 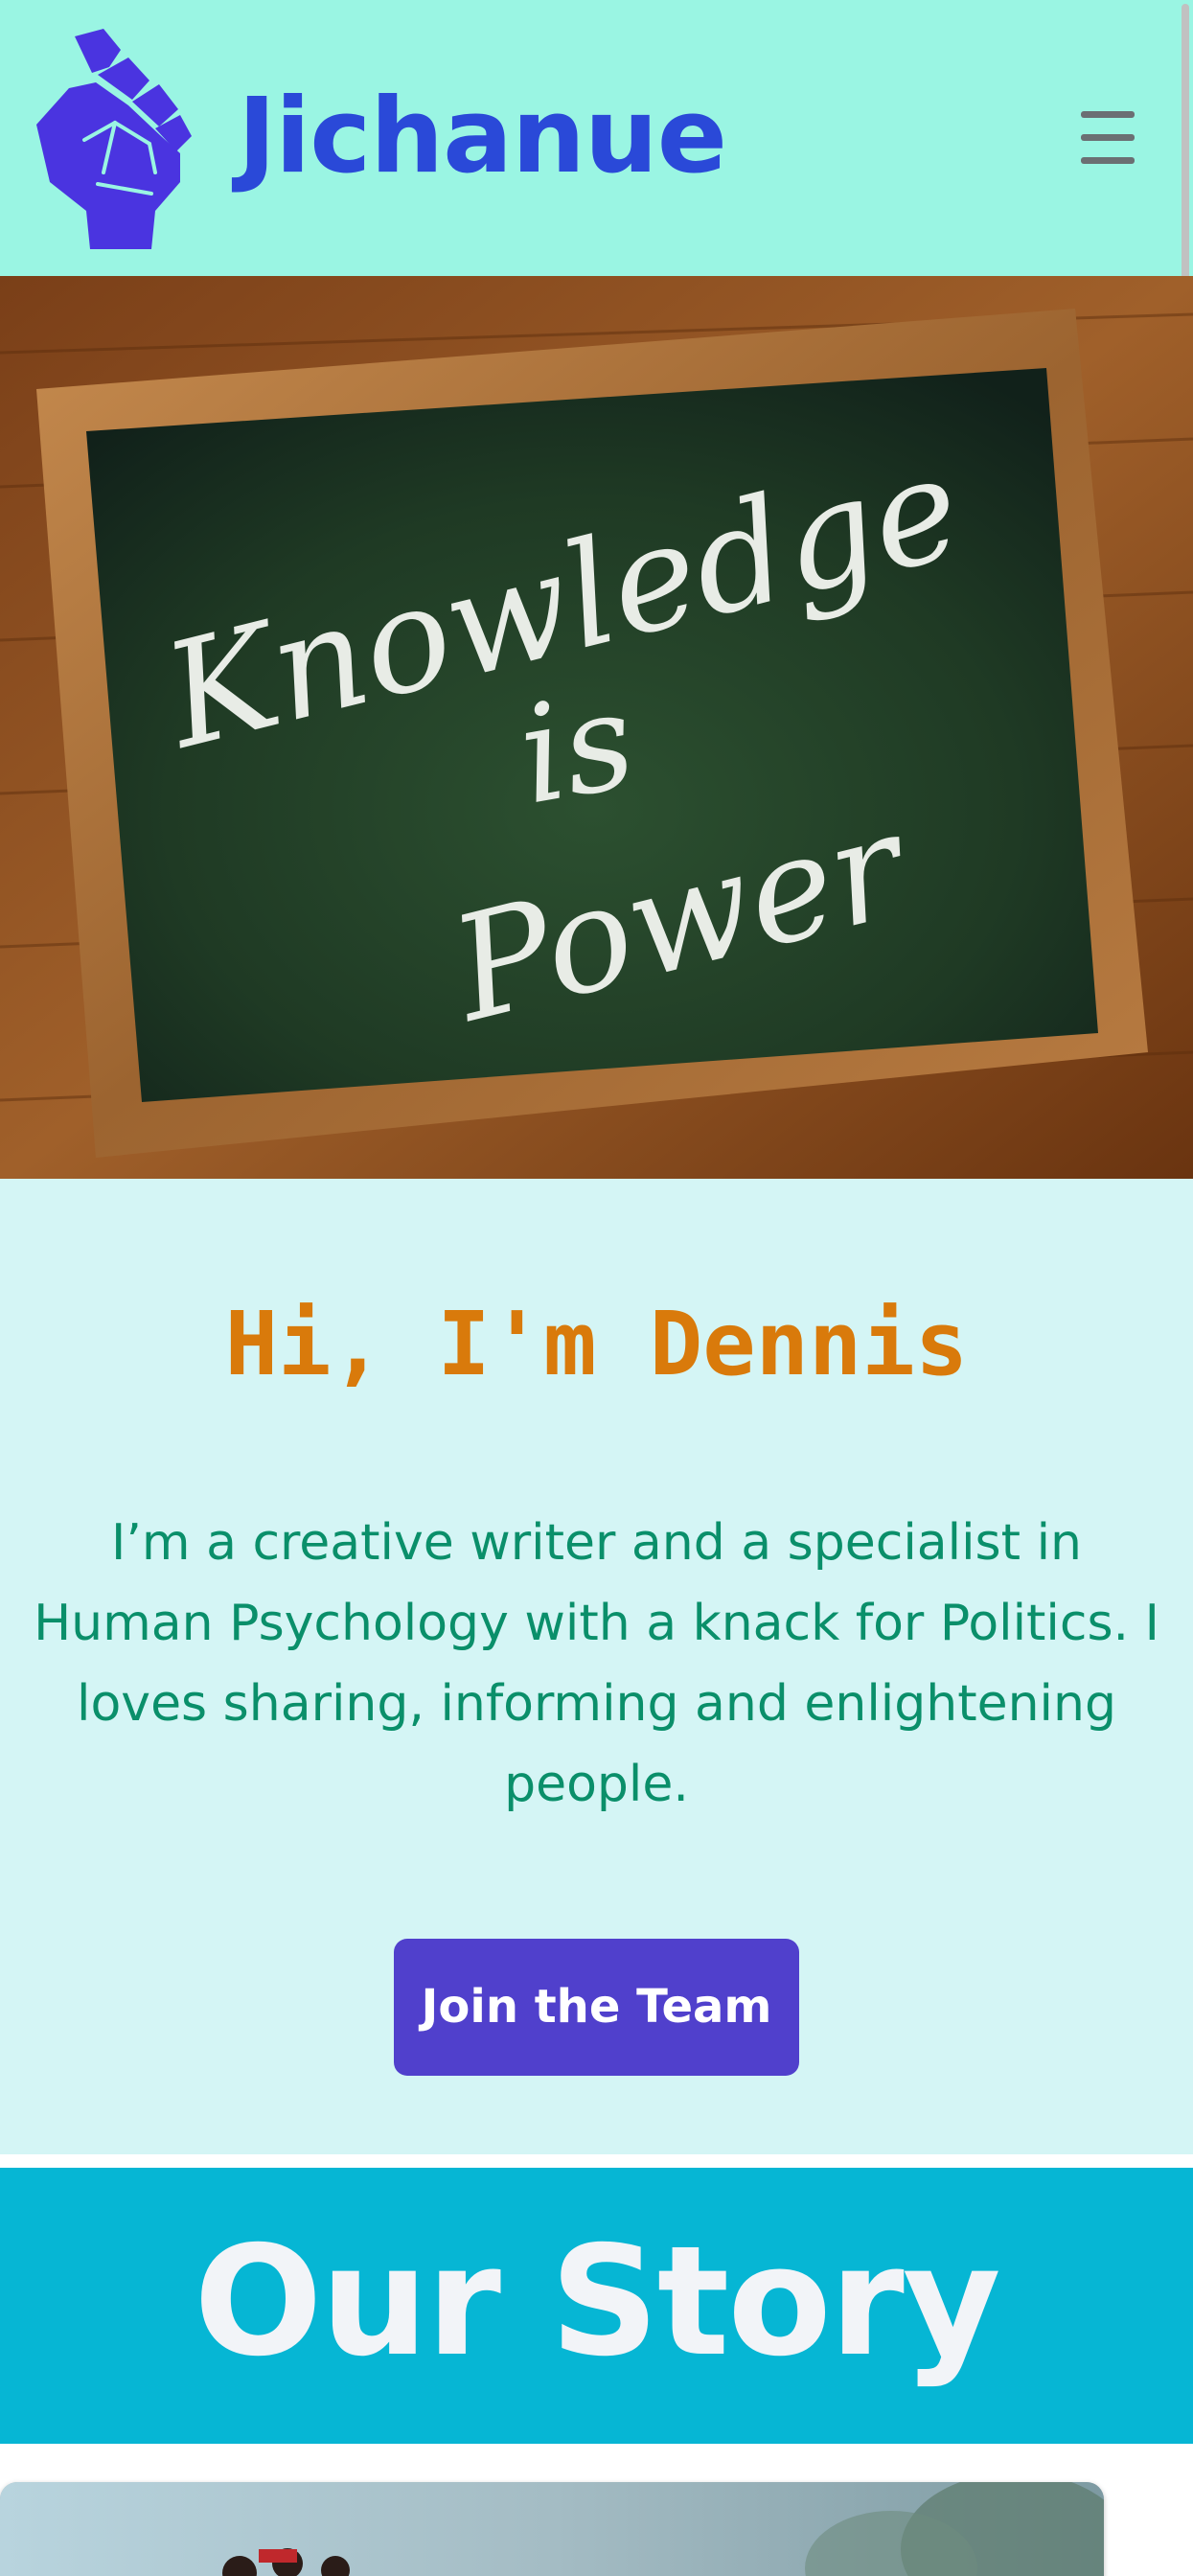 I want to click on our-story-title: Our Story, so click(x=597, y=2302).